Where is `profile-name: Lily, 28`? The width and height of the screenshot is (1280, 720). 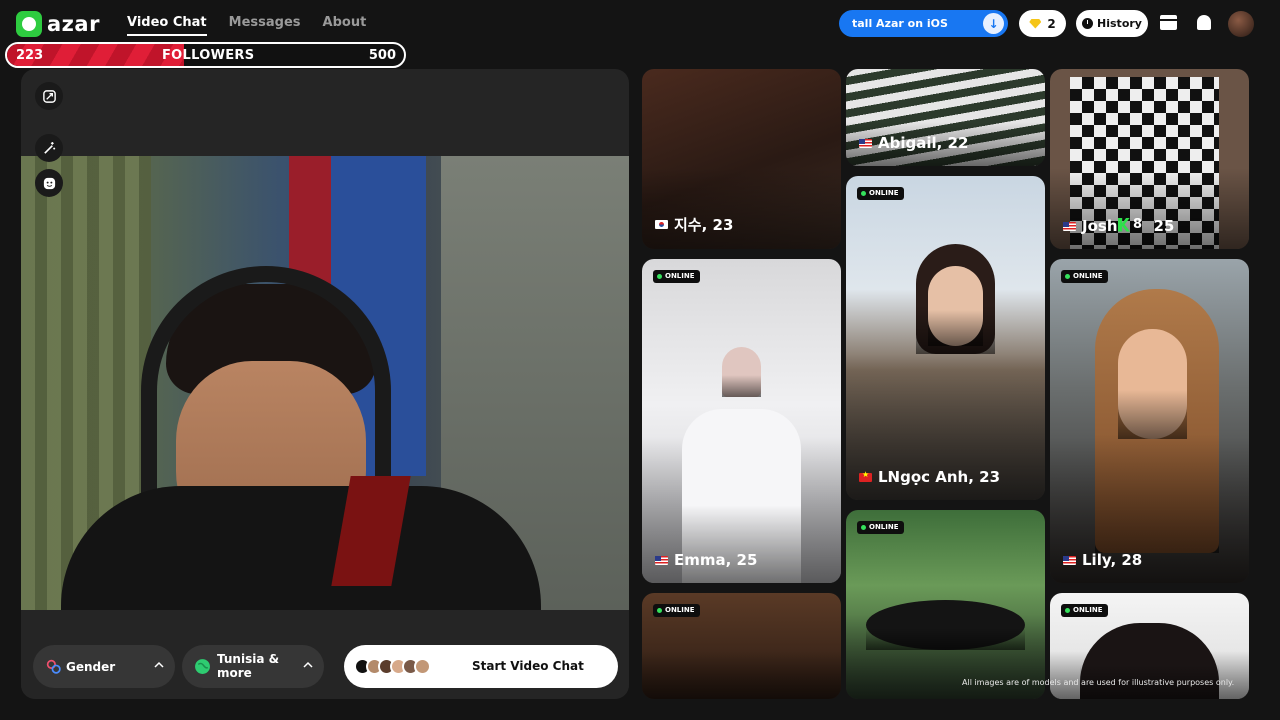 profile-name: Lily, 28 is located at coordinates (1112, 560).